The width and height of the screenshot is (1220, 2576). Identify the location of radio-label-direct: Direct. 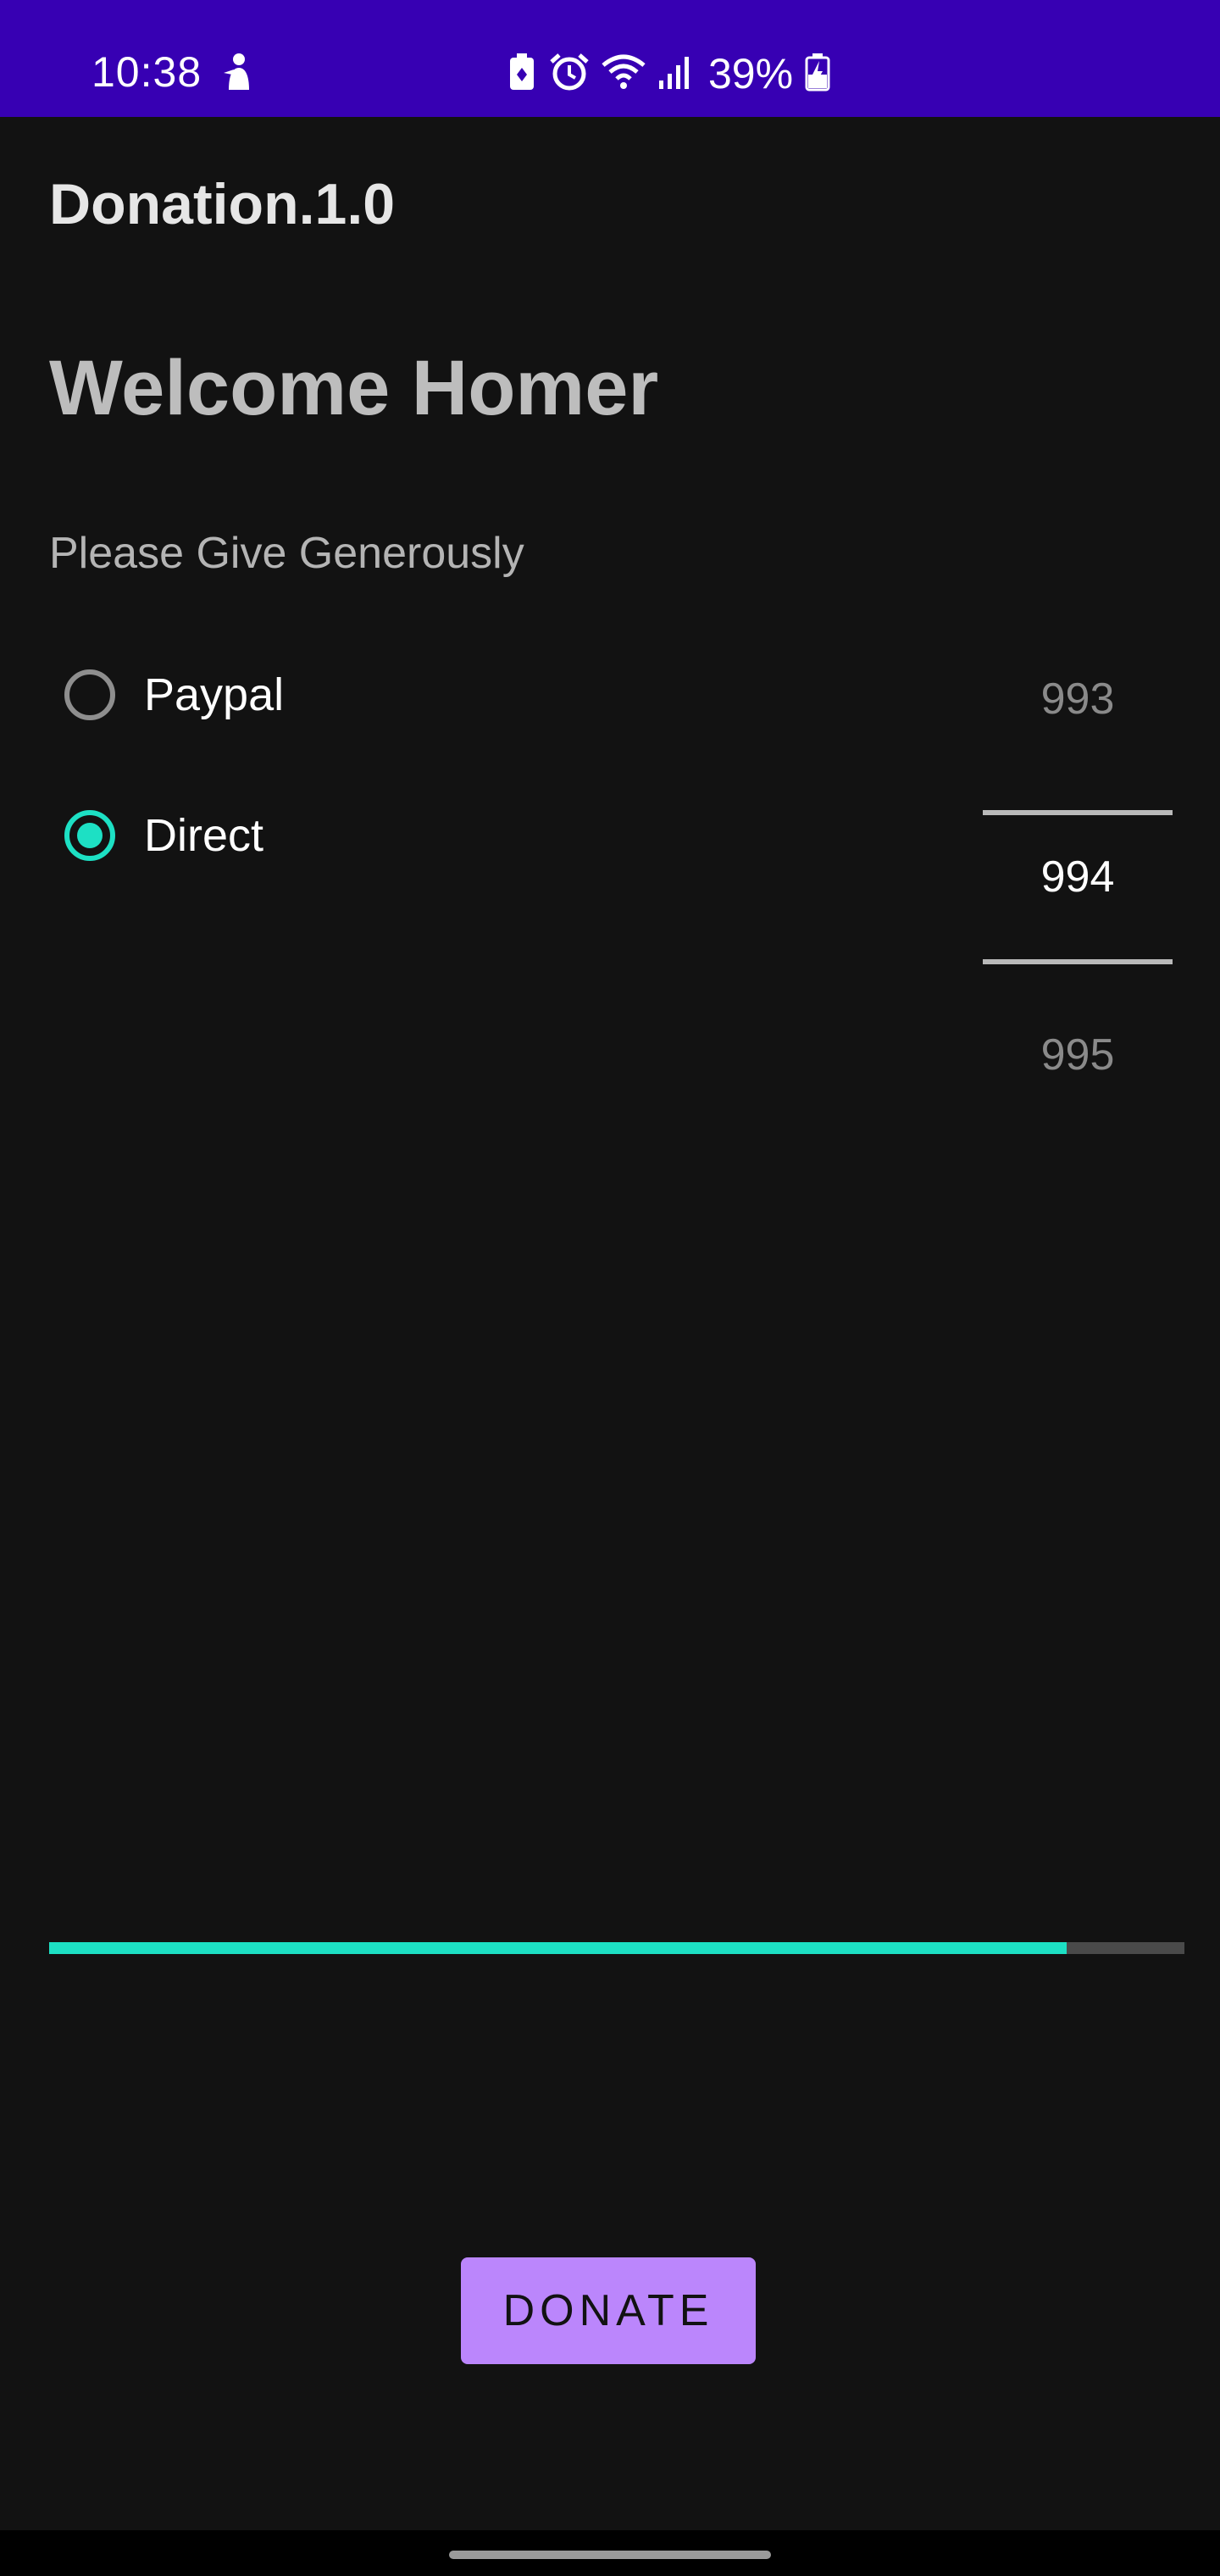
(204, 835).